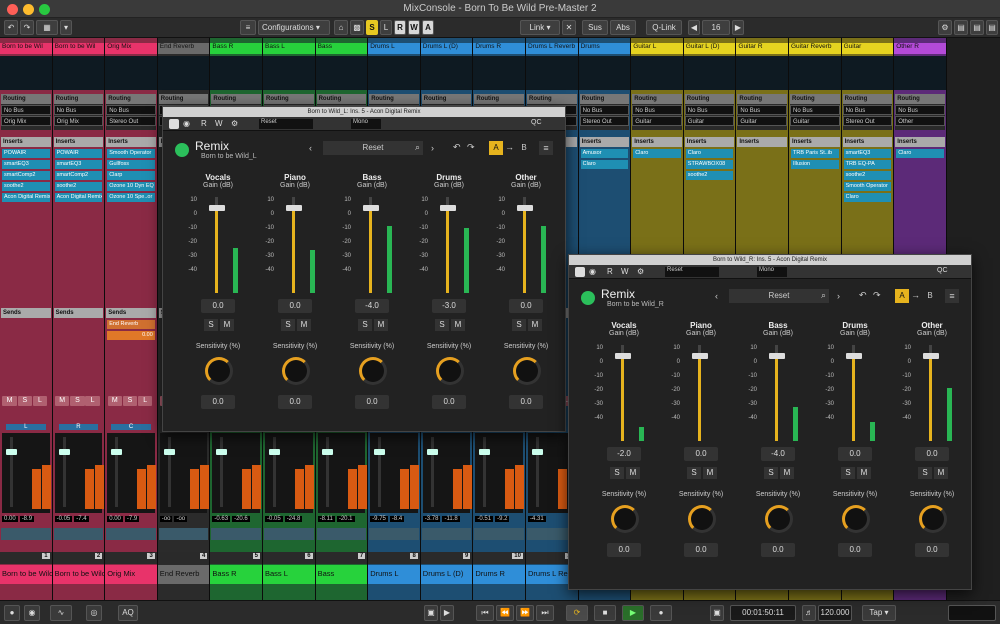 The height and width of the screenshot is (624, 1000). I want to click on bypass-icon: ◉, so click(186, 123).